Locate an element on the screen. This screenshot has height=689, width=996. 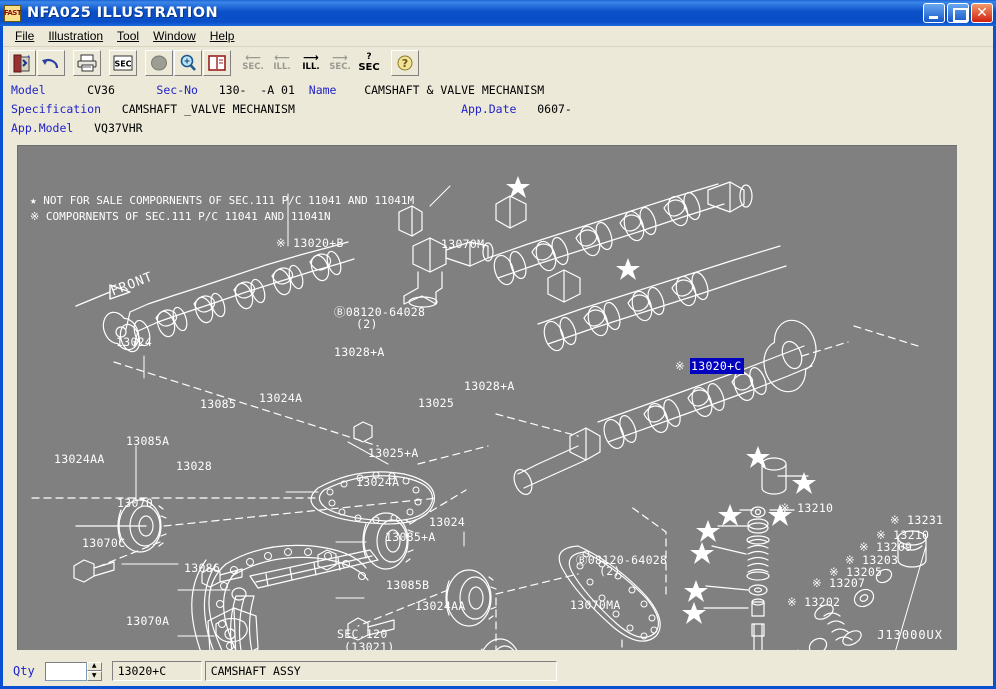
menu-item-tool: Tool is located at coordinates (129, 36).